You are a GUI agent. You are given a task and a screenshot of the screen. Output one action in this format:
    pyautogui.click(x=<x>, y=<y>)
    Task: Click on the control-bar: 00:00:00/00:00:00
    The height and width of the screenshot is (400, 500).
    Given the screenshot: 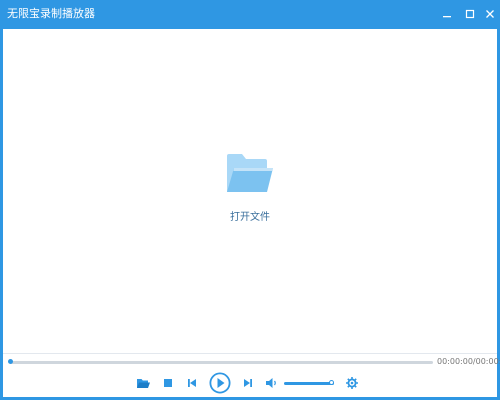 What is the action you would take?
    pyautogui.click(x=251, y=375)
    